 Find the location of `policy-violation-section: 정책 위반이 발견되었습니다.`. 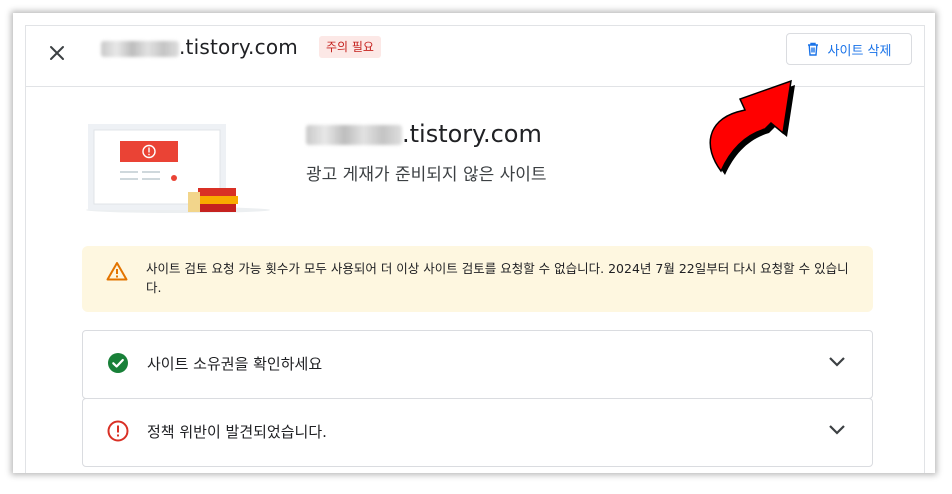

policy-violation-section: 정책 위반이 발견되었습니다. is located at coordinates (477, 432).